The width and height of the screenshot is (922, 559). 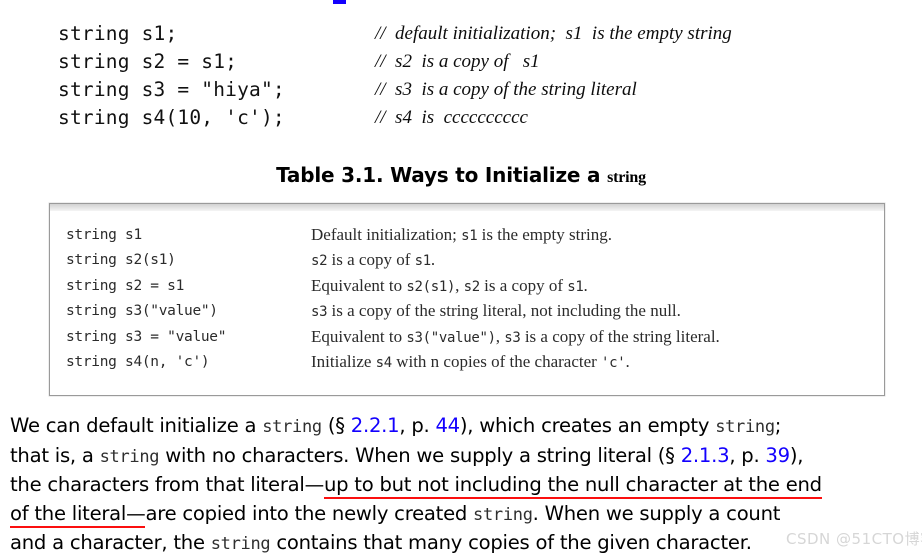 What do you see at coordinates (386, 234) in the screenshot?
I see `desc-text-fragment: Default initialization;` at bounding box center [386, 234].